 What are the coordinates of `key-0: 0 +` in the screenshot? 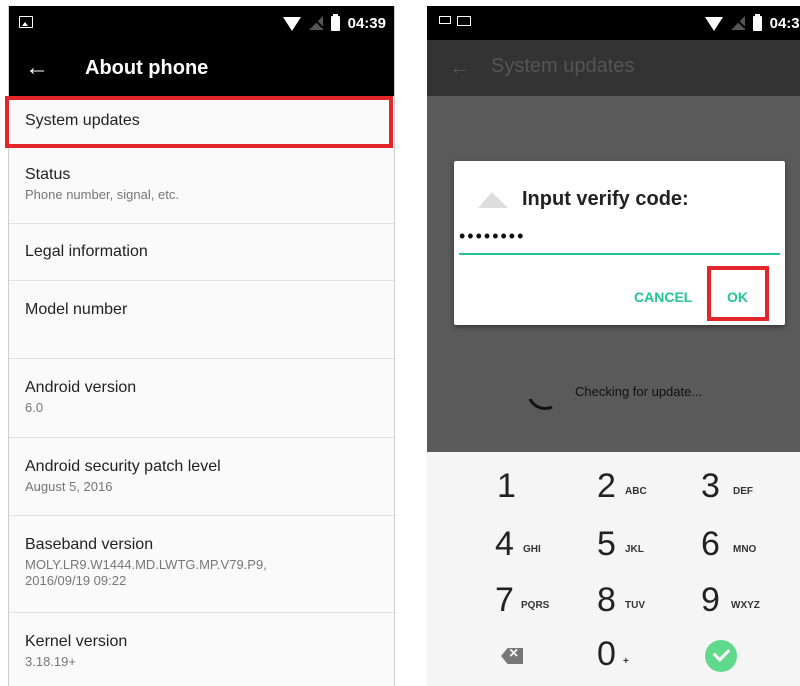 It's located at (657, 660).